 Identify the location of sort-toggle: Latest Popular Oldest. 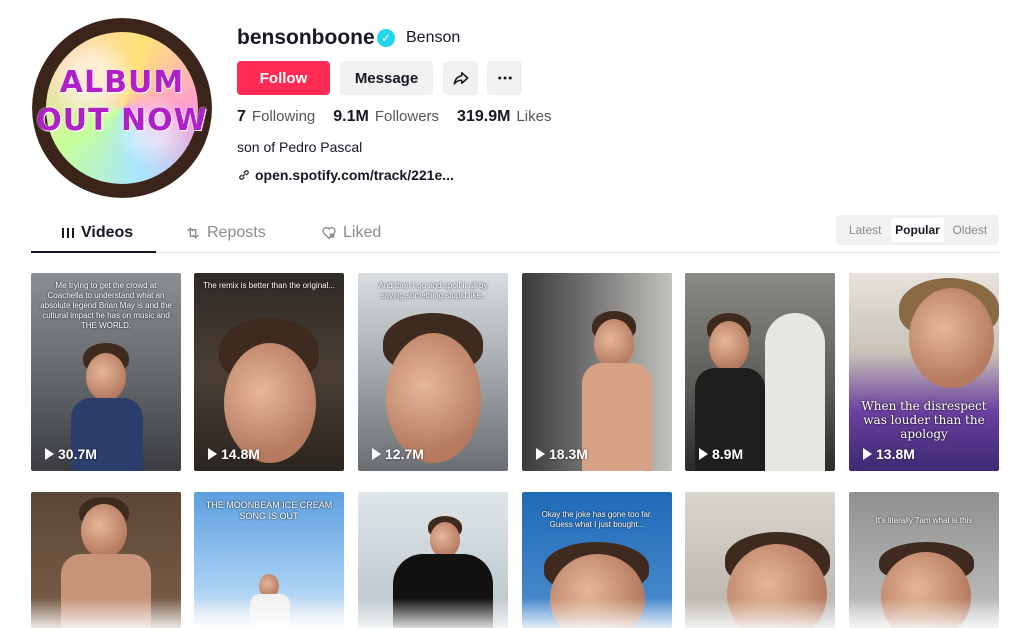
(917, 230).